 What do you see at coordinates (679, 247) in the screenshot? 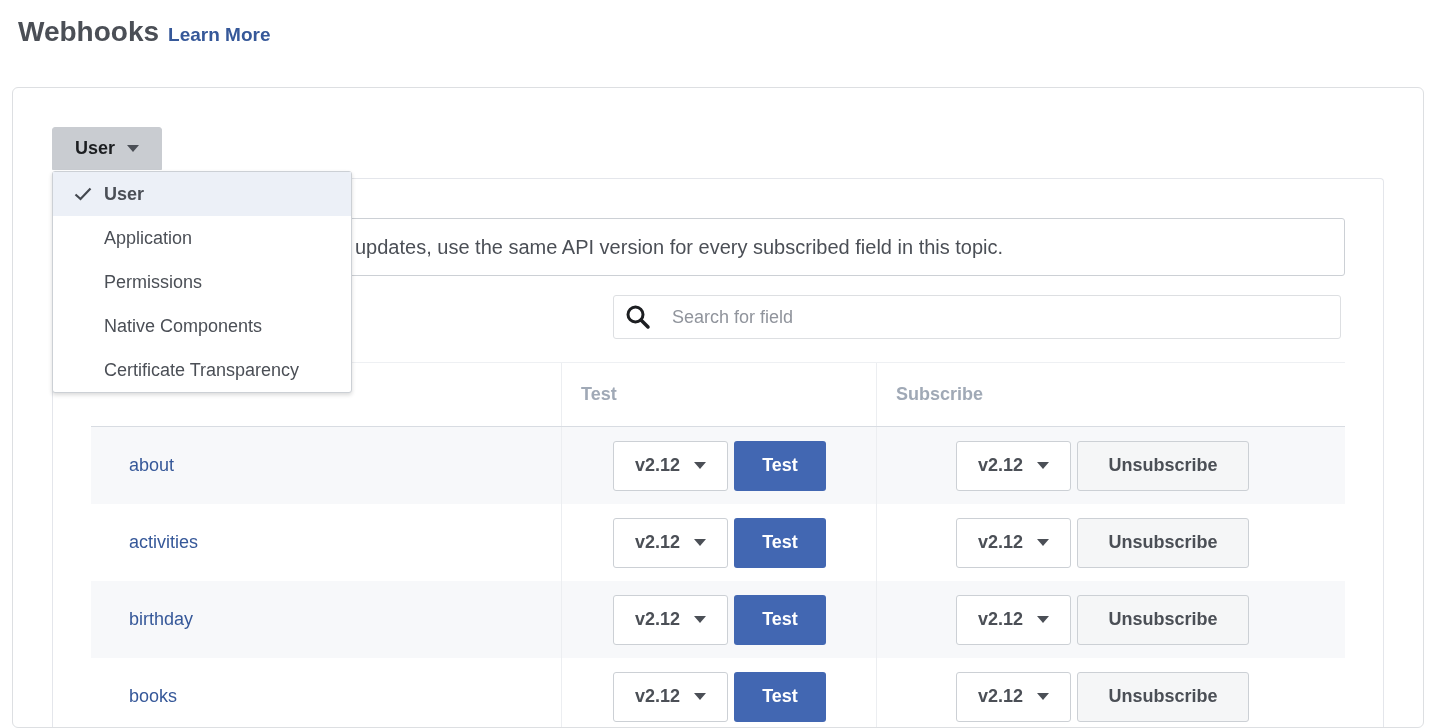
I see `notice-text: updates, use the same API version for every subscribed field in this topic.` at bounding box center [679, 247].